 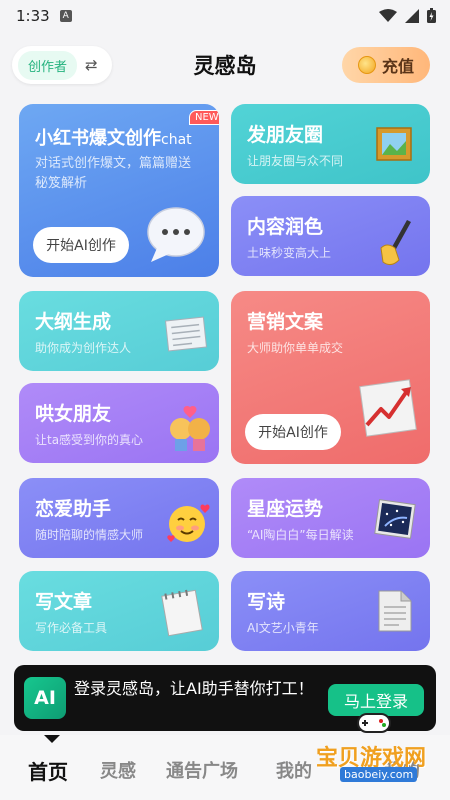 What do you see at coordinates (182, 613) in the screenshot?
I see `notepad-icon` at bounding box center [182, 613].